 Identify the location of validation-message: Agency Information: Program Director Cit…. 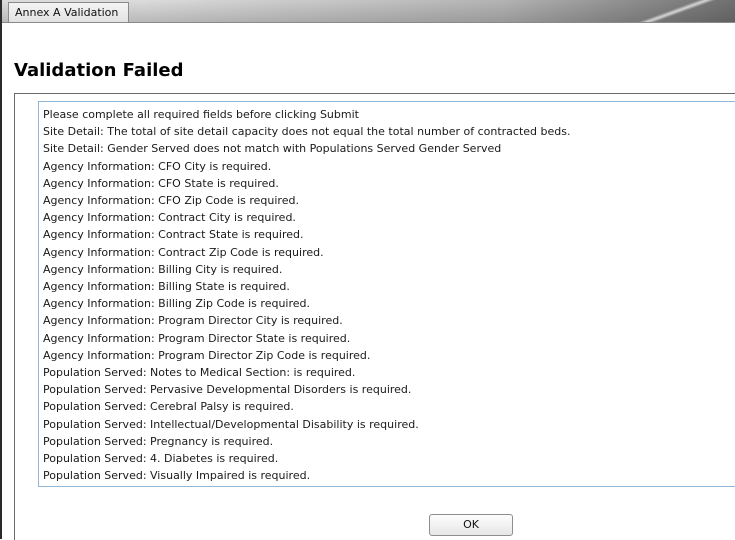
(193, 321).